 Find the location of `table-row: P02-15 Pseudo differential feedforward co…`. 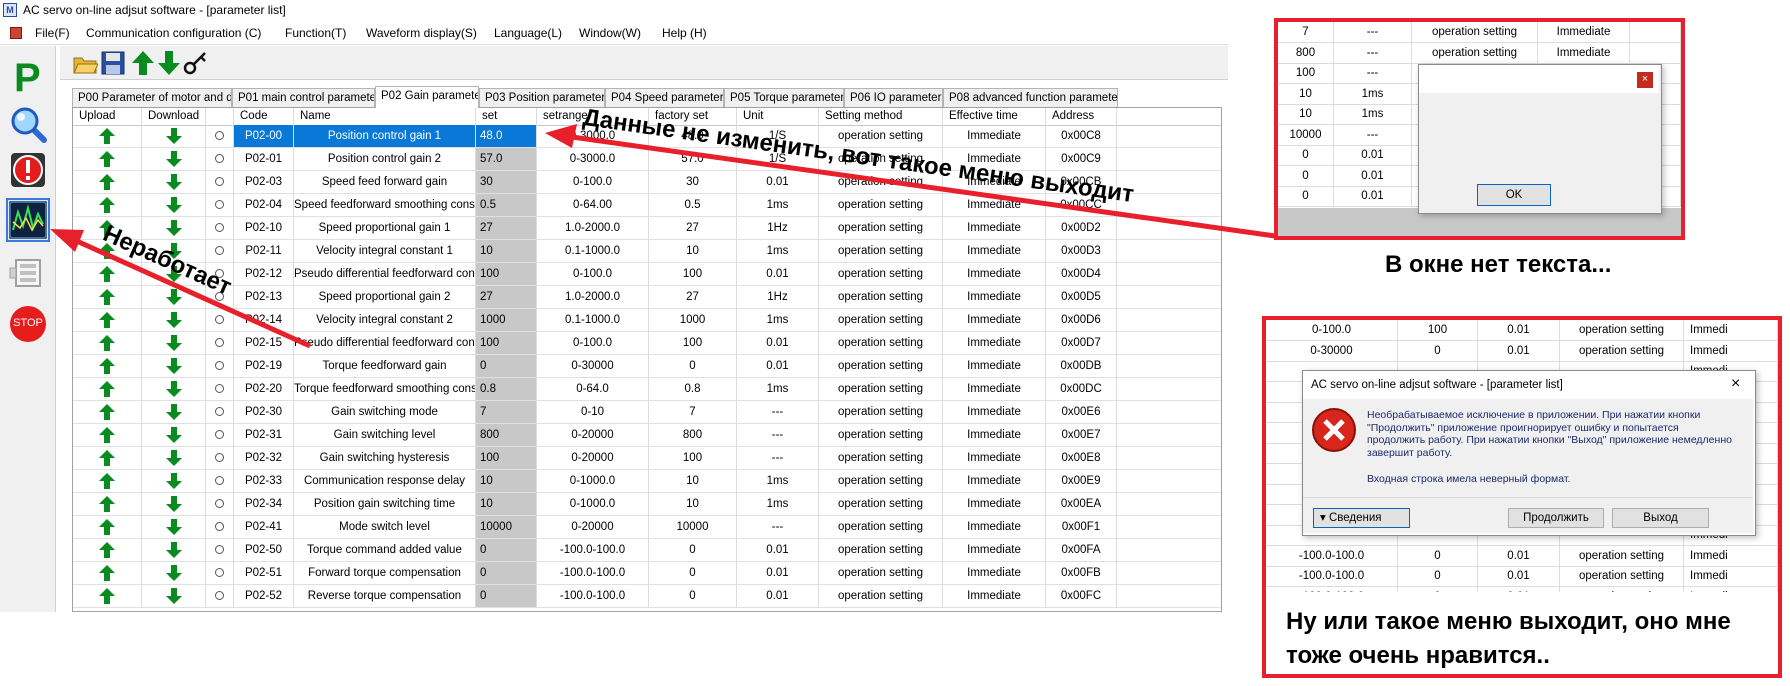

table-row: P02-15 Pseudo differential feedforward co… is located at coordinates (647, 343).